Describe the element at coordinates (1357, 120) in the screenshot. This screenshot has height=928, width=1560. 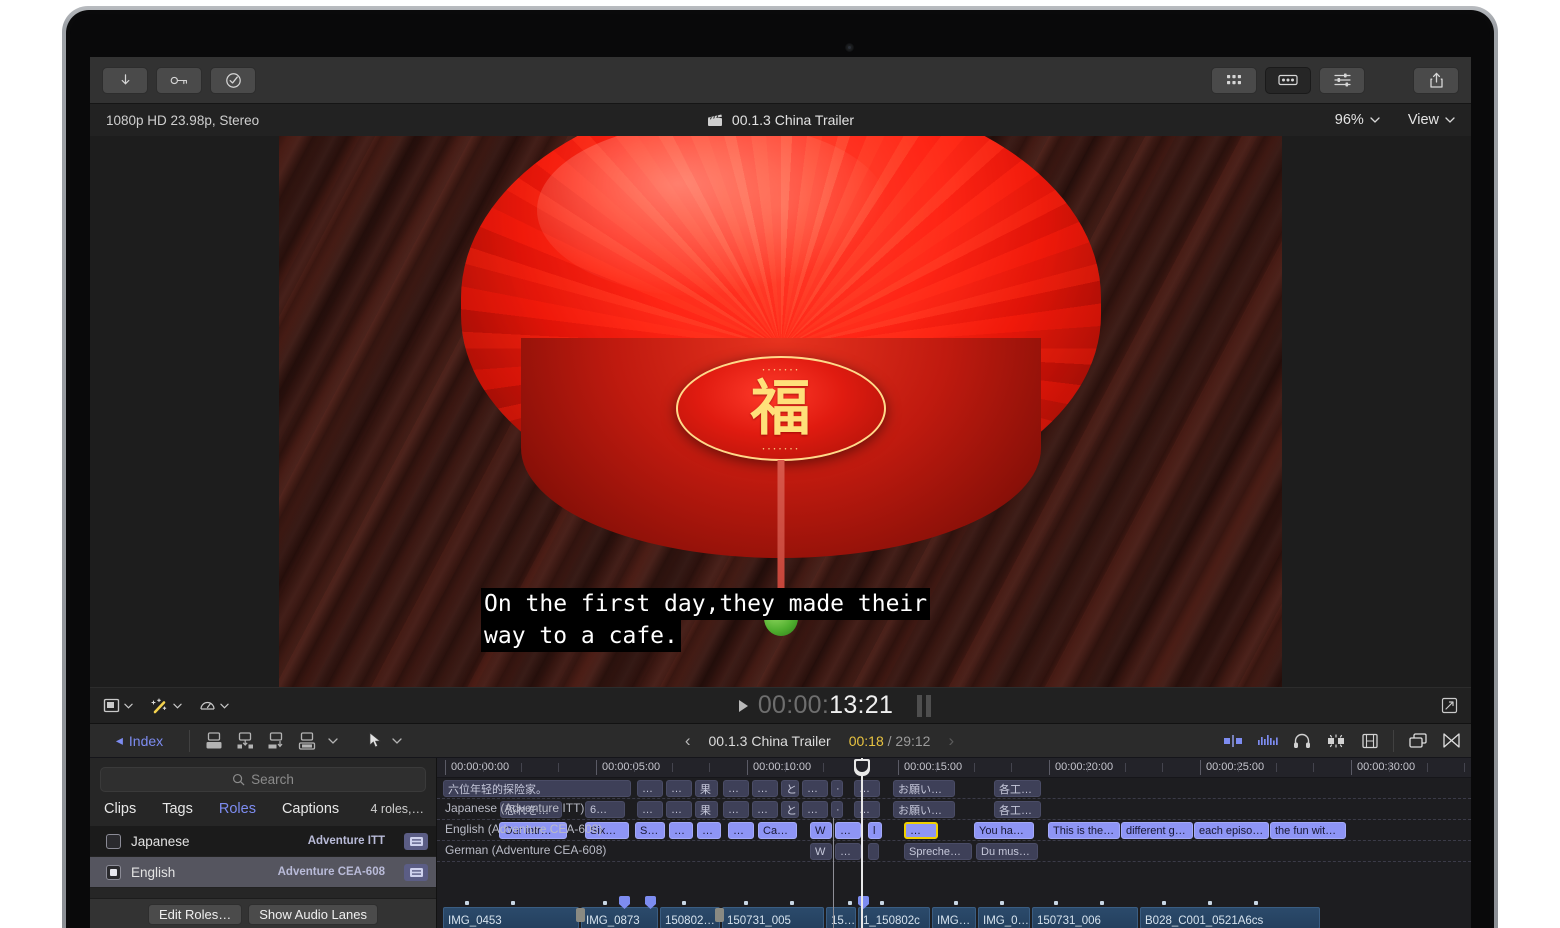
I see `zoom-level-menu: 96%` at that location.